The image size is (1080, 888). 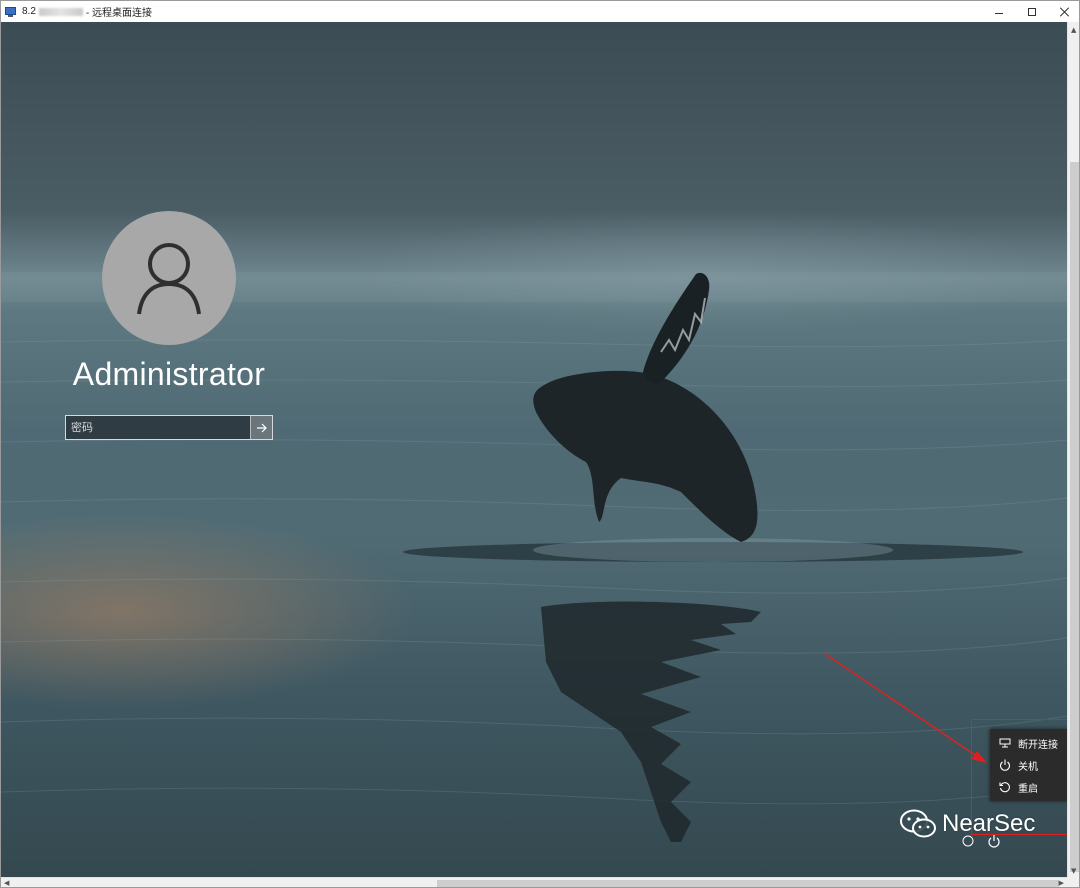 What do you see at coordinates (119, 13) in the screenshot?
I see `title-suffix: - 远程桌面连接` at bounding box center [119, 13].